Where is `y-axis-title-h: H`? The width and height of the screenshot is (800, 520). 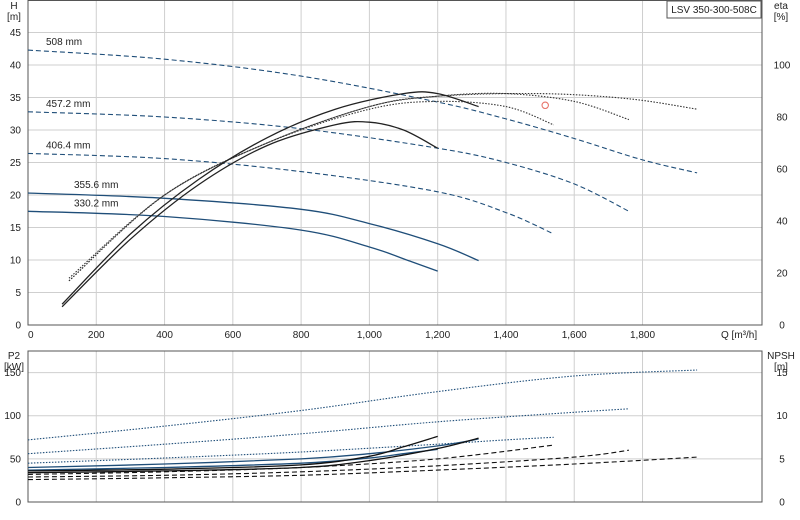
y-axis-title-h: H is located at coordinates (13, 6).